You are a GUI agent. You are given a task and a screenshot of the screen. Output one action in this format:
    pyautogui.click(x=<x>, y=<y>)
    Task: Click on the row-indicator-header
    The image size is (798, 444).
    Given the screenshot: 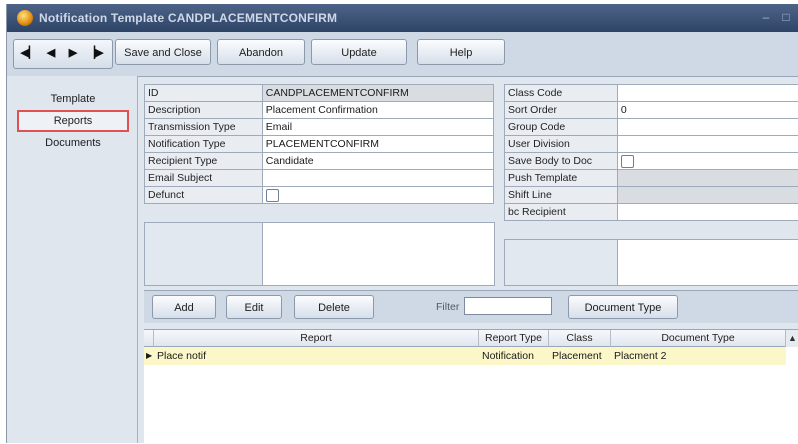 What is the action you would take?
    pyautogui.click(x=149, y=338)
    